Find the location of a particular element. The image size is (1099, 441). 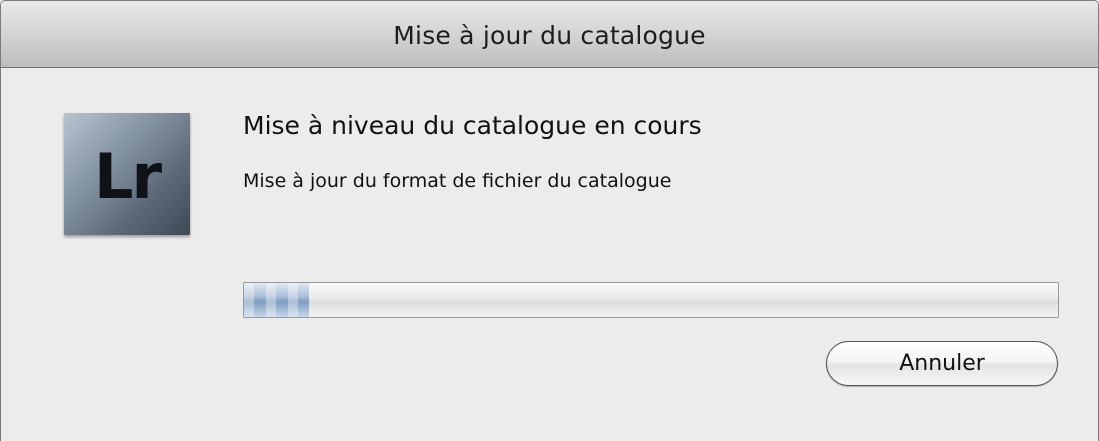

window-title: Mise à jour du catalogue is located at coordinates (549, 35).